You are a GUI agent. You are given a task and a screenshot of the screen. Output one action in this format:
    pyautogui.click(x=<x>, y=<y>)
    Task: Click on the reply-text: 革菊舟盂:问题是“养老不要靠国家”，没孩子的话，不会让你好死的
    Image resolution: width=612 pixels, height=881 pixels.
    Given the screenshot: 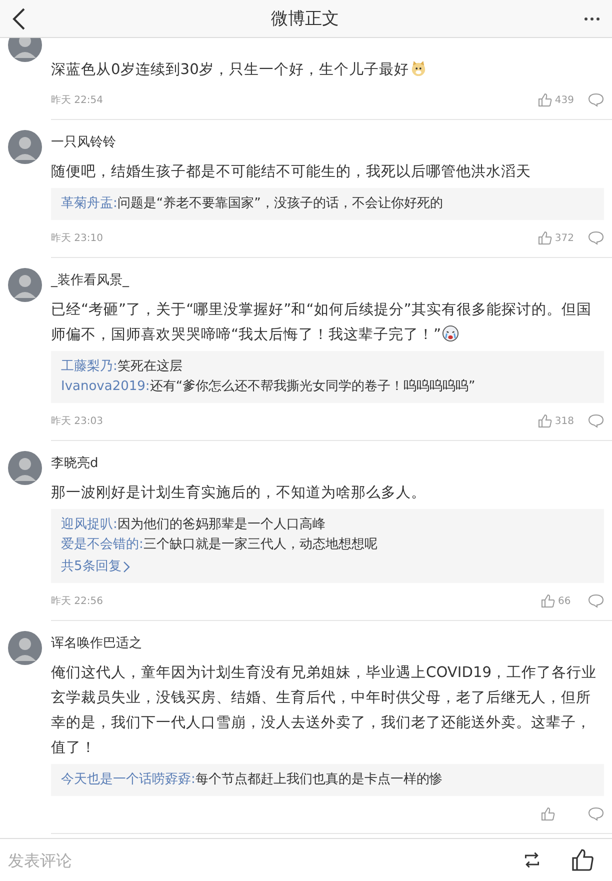 What is the action you would take?
    pyautogui.click(x=327, y=204)
    